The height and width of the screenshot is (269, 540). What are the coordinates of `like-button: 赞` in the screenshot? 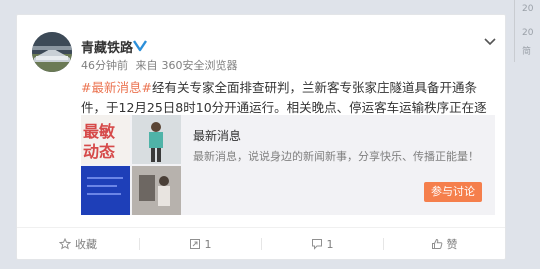 It's located at (444, 244).